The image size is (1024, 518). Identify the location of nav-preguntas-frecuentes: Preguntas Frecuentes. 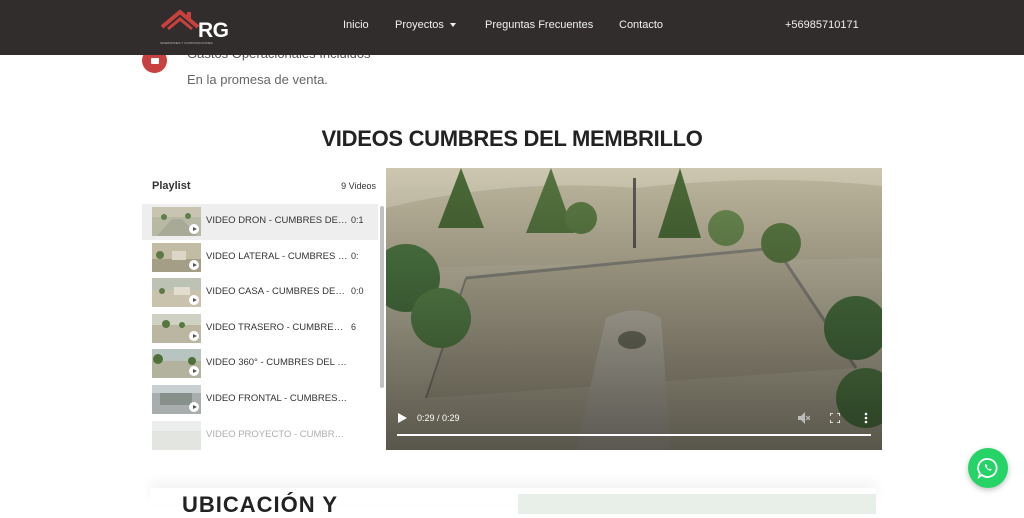
(539, 25).